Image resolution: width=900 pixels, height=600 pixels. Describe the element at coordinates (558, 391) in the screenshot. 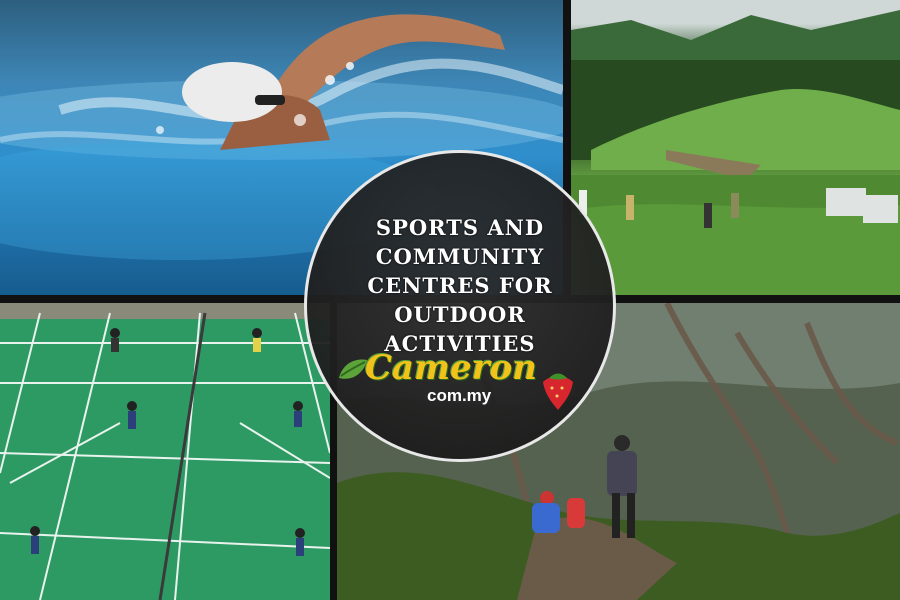

I see `strawberry-icon` at that location.